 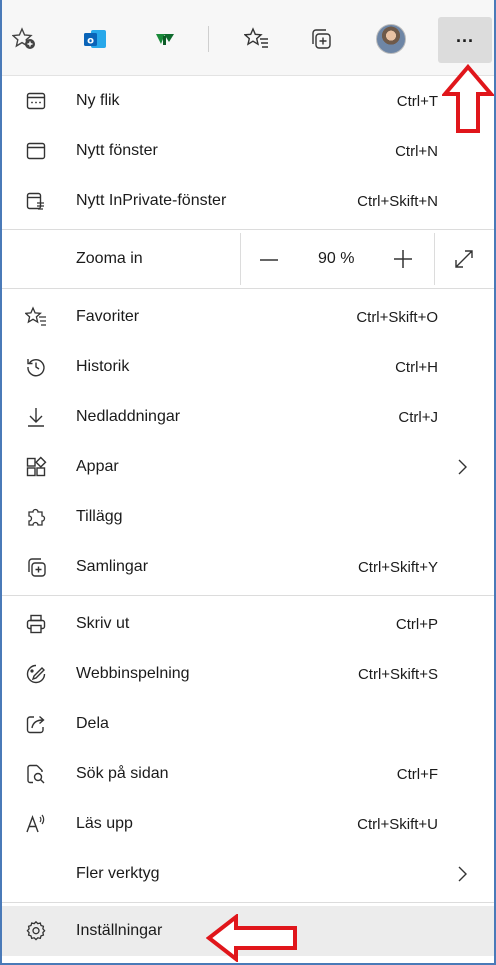 I want to click on apps-label: Appar, so click(x=97, y=466).